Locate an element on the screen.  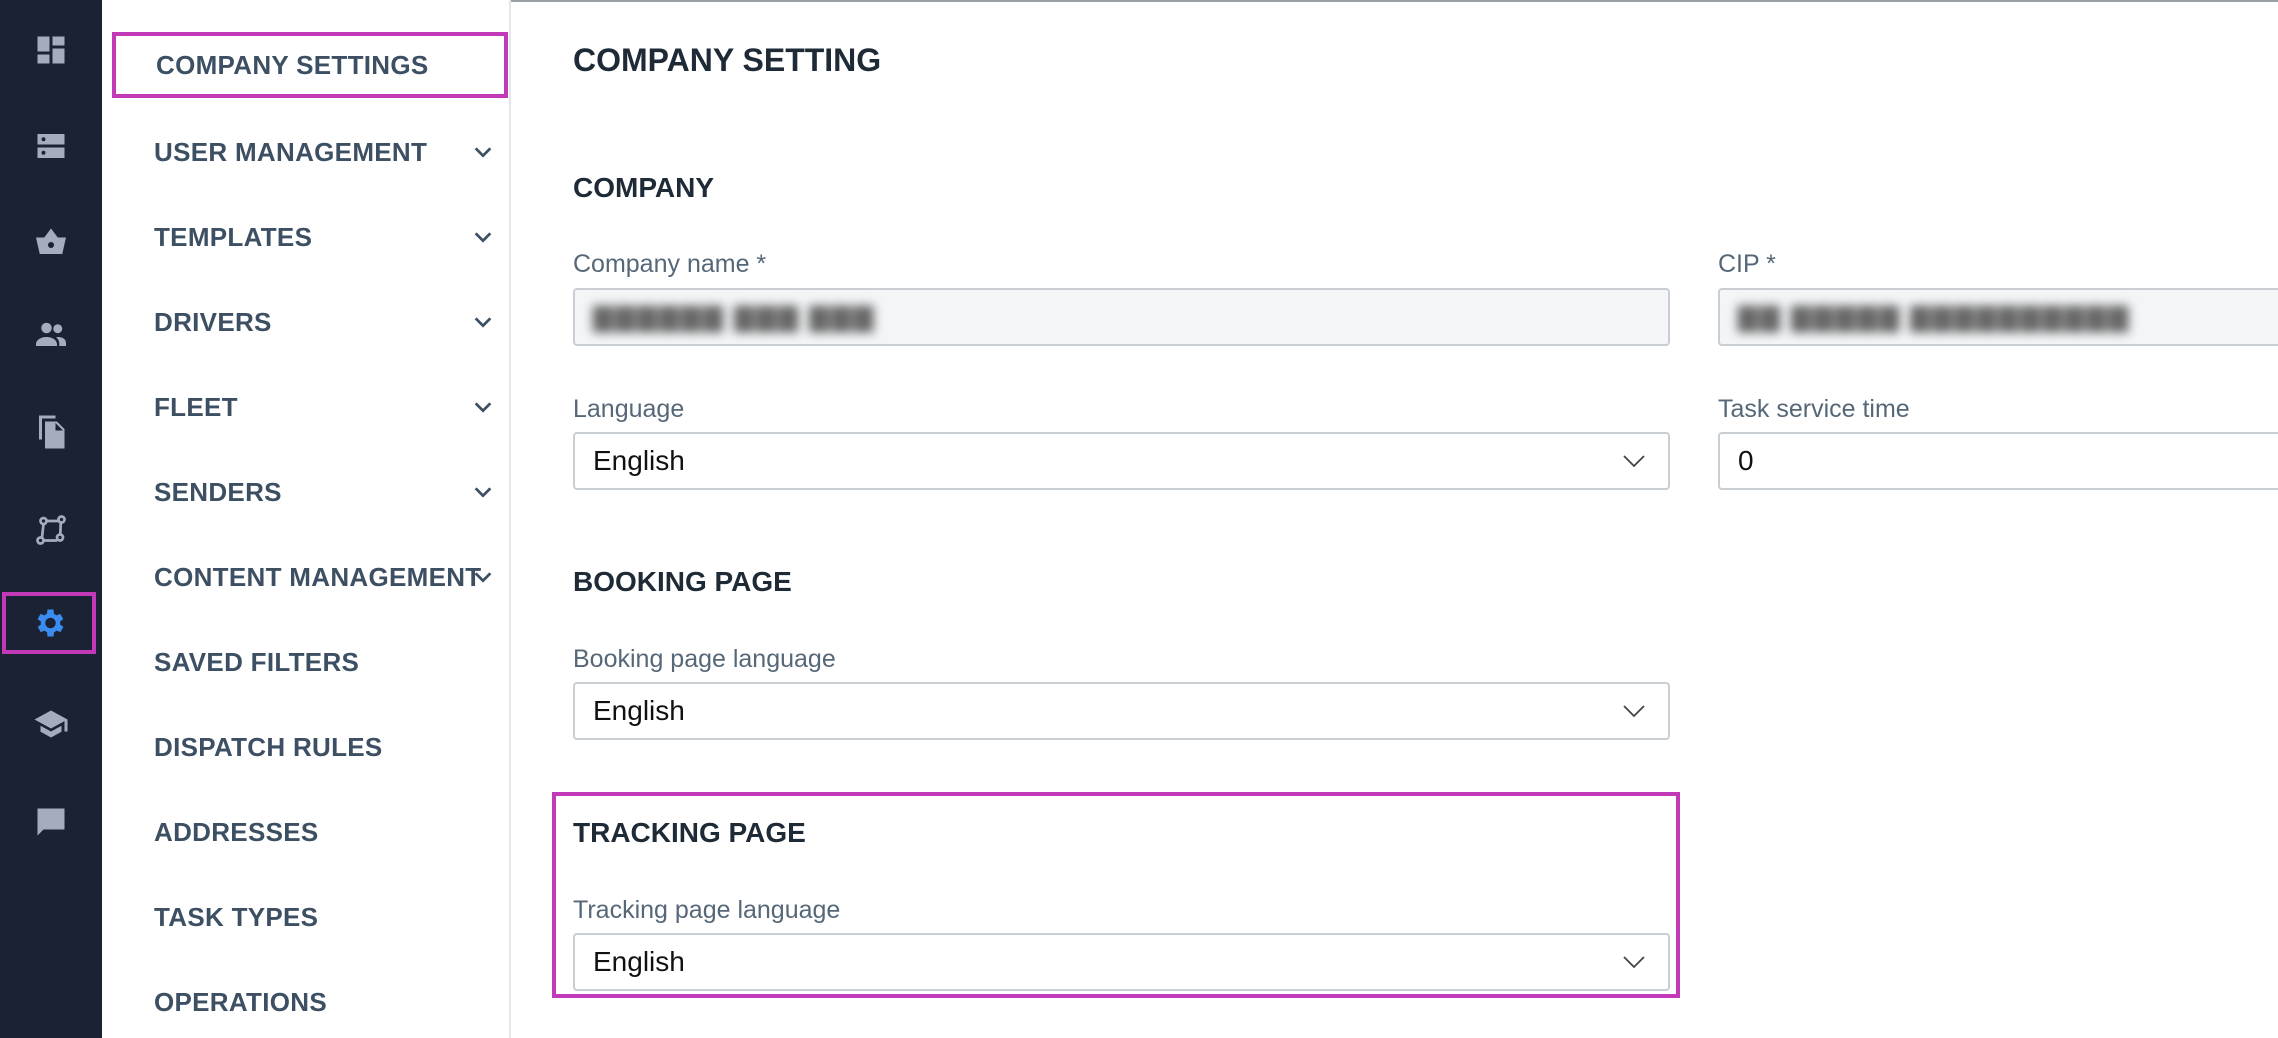
sidebar-item-label: CONTENT MANAGEMENT is located at coordinates (318, 576).